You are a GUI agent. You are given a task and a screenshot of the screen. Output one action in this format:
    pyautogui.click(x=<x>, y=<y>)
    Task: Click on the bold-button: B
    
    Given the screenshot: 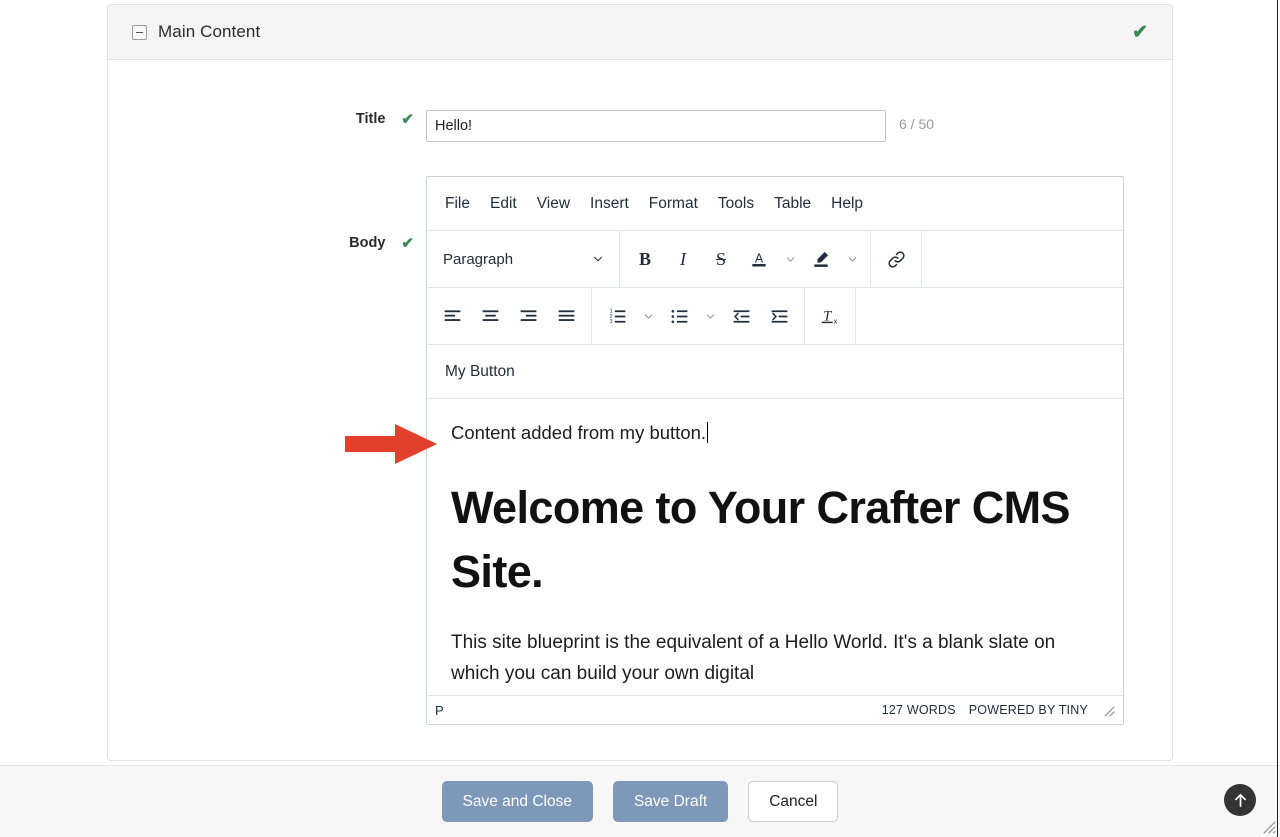 What is the action you would take?
    pyautogui.click(x=645, y=259)
    